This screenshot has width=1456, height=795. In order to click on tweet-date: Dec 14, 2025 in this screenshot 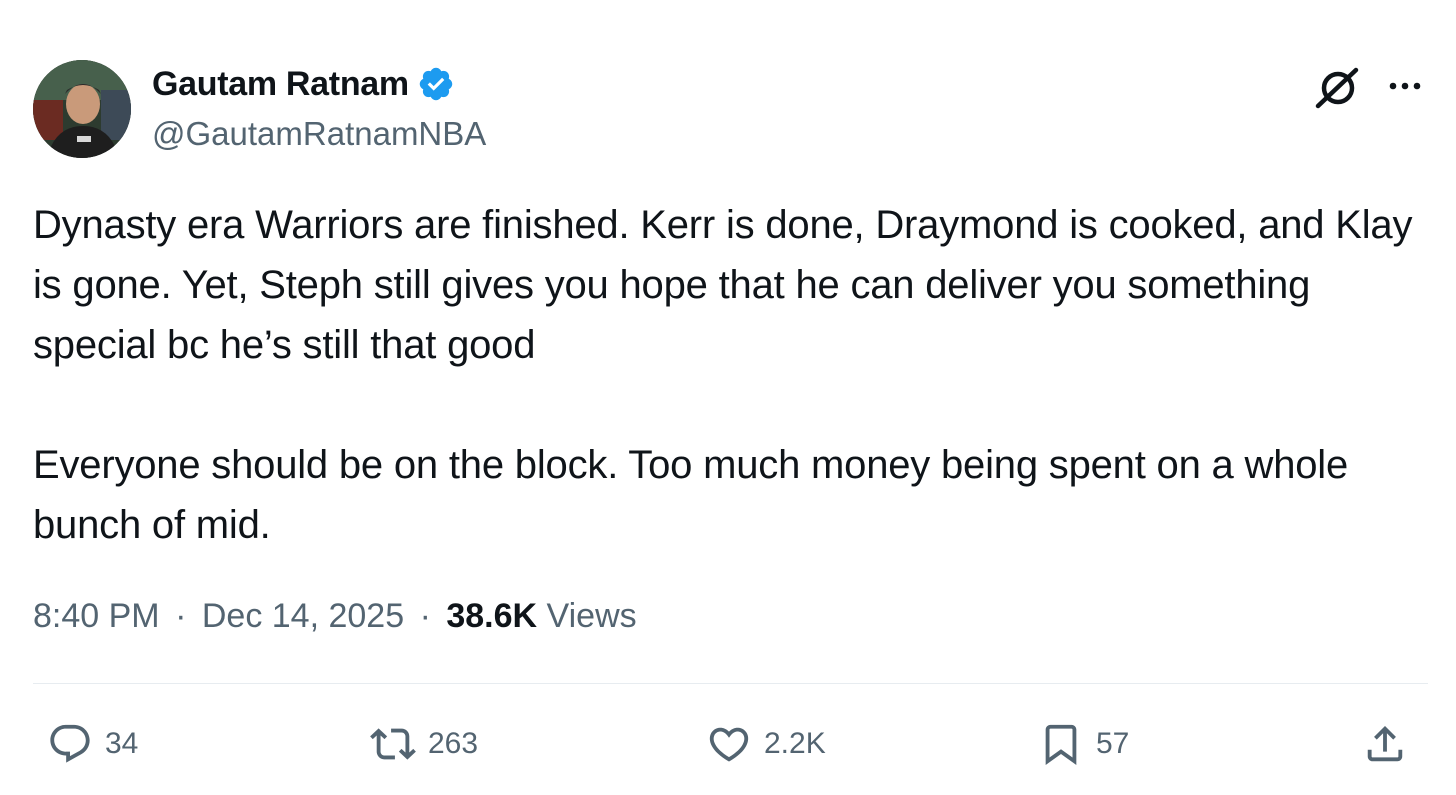, I will do `click(303, 616)`.